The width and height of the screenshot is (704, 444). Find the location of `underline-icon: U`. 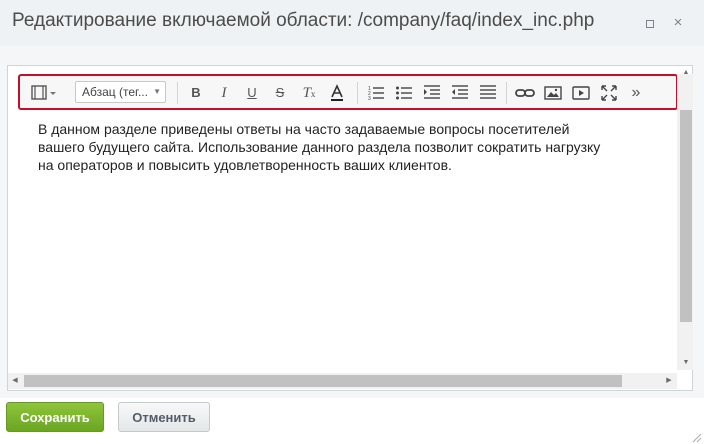

underline-icon: U is located at coordinates (252, 92).